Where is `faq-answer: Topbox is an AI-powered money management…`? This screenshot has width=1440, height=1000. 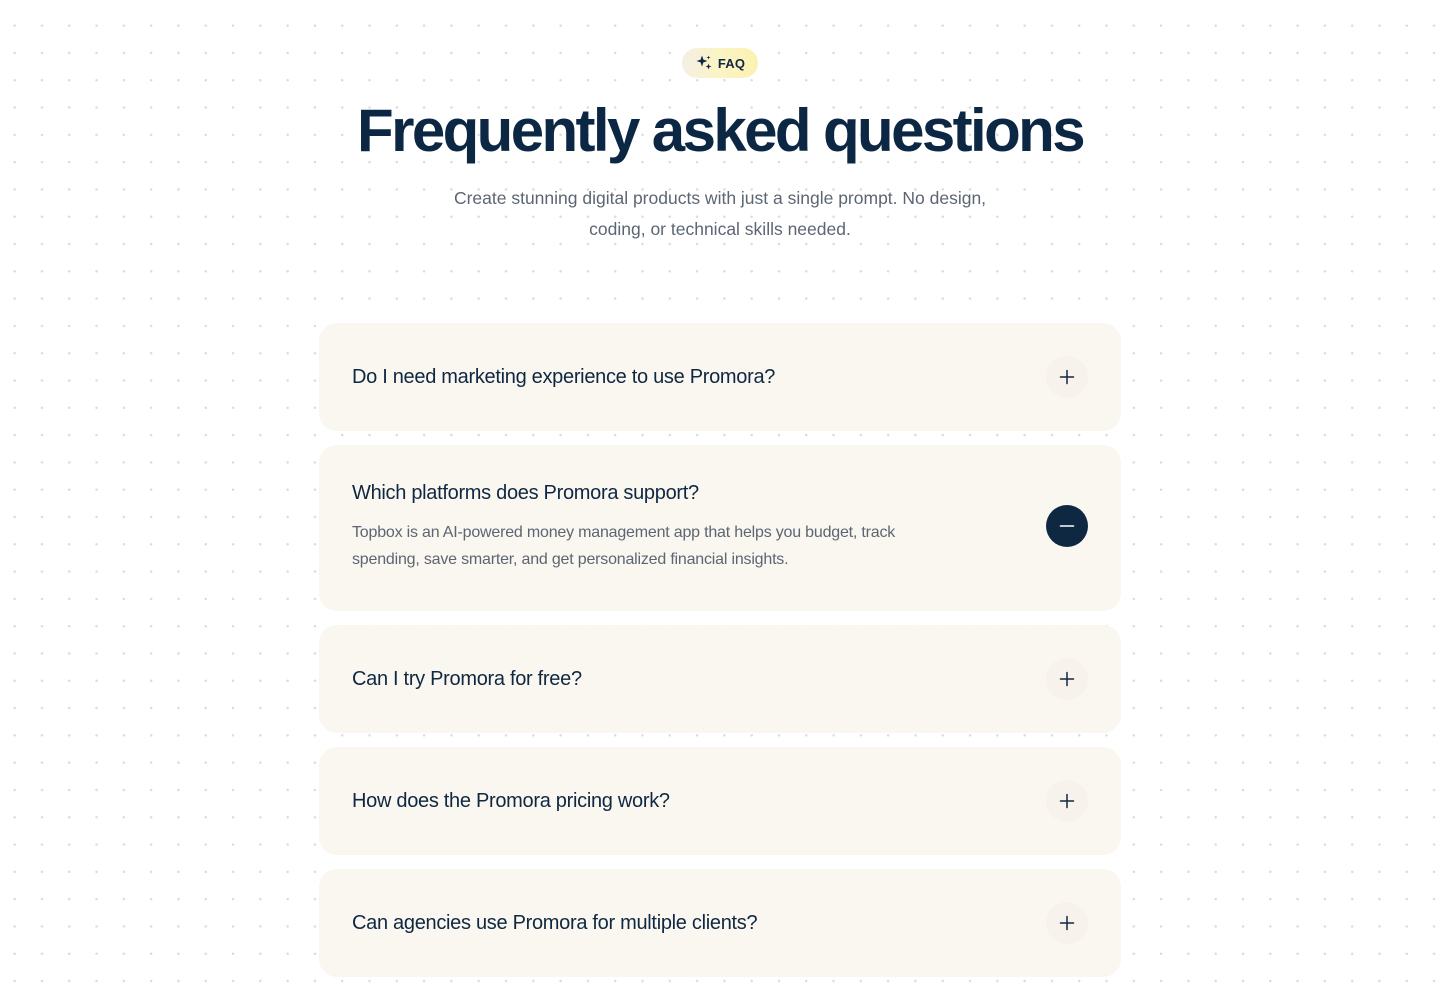
faq-answer: Topbox is an AI-powered money management… is located at coordinates (624, 546).